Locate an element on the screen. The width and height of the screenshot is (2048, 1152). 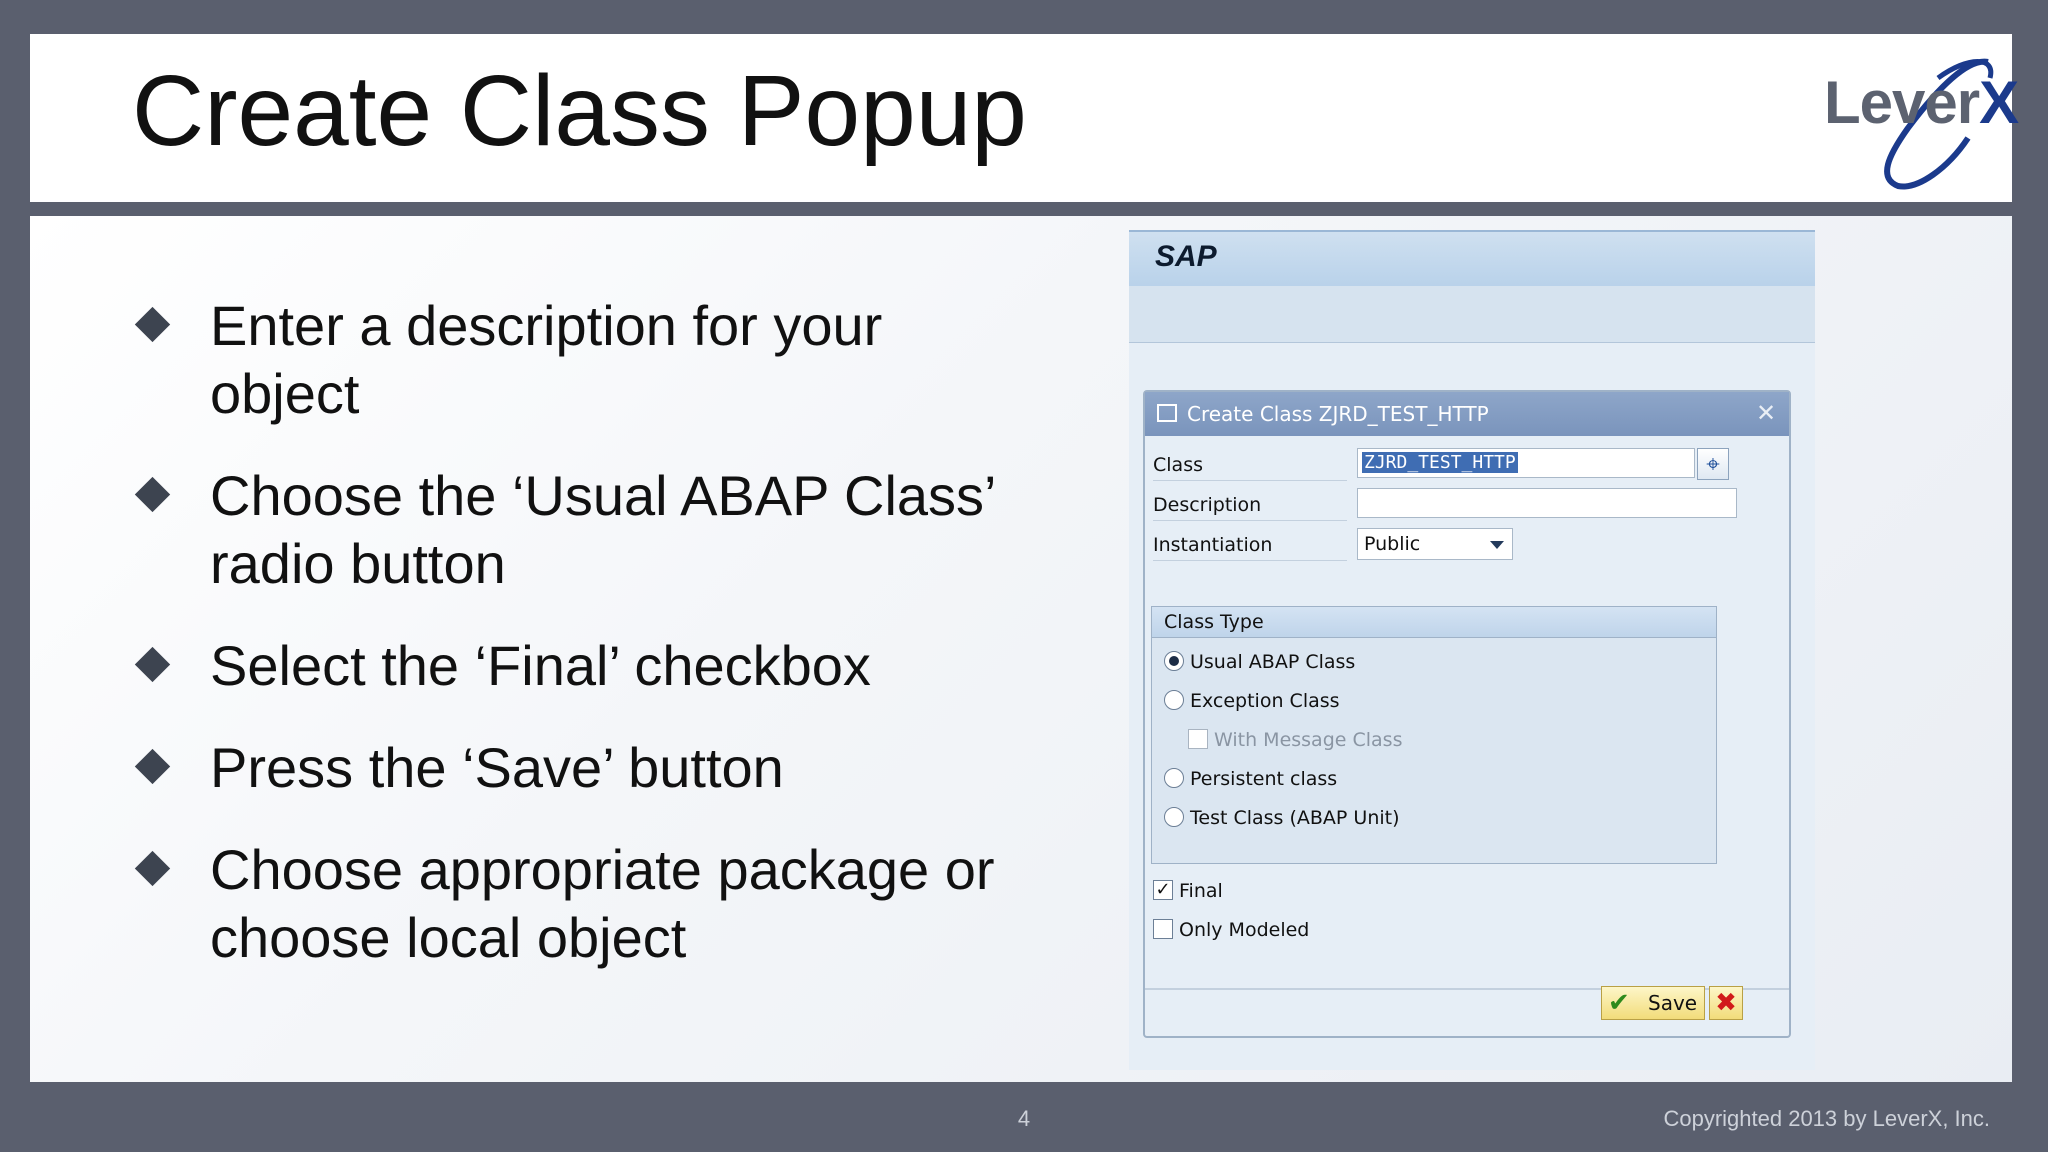
dialog-title: Create Class ZJRD_TEST_HTTP is located at coordinates (1338, 414).